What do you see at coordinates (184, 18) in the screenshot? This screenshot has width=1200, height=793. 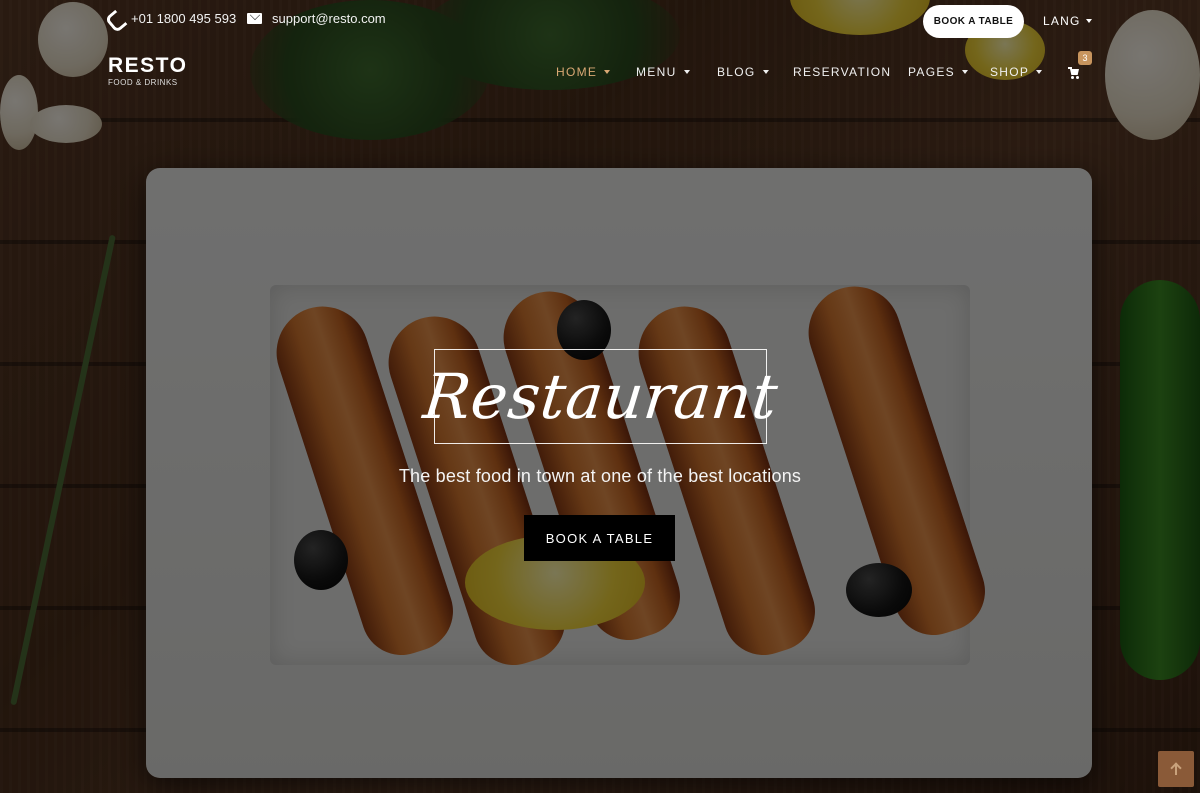 I see `phone-number: +01 1800 495 593` at bounding box center [184, 18].